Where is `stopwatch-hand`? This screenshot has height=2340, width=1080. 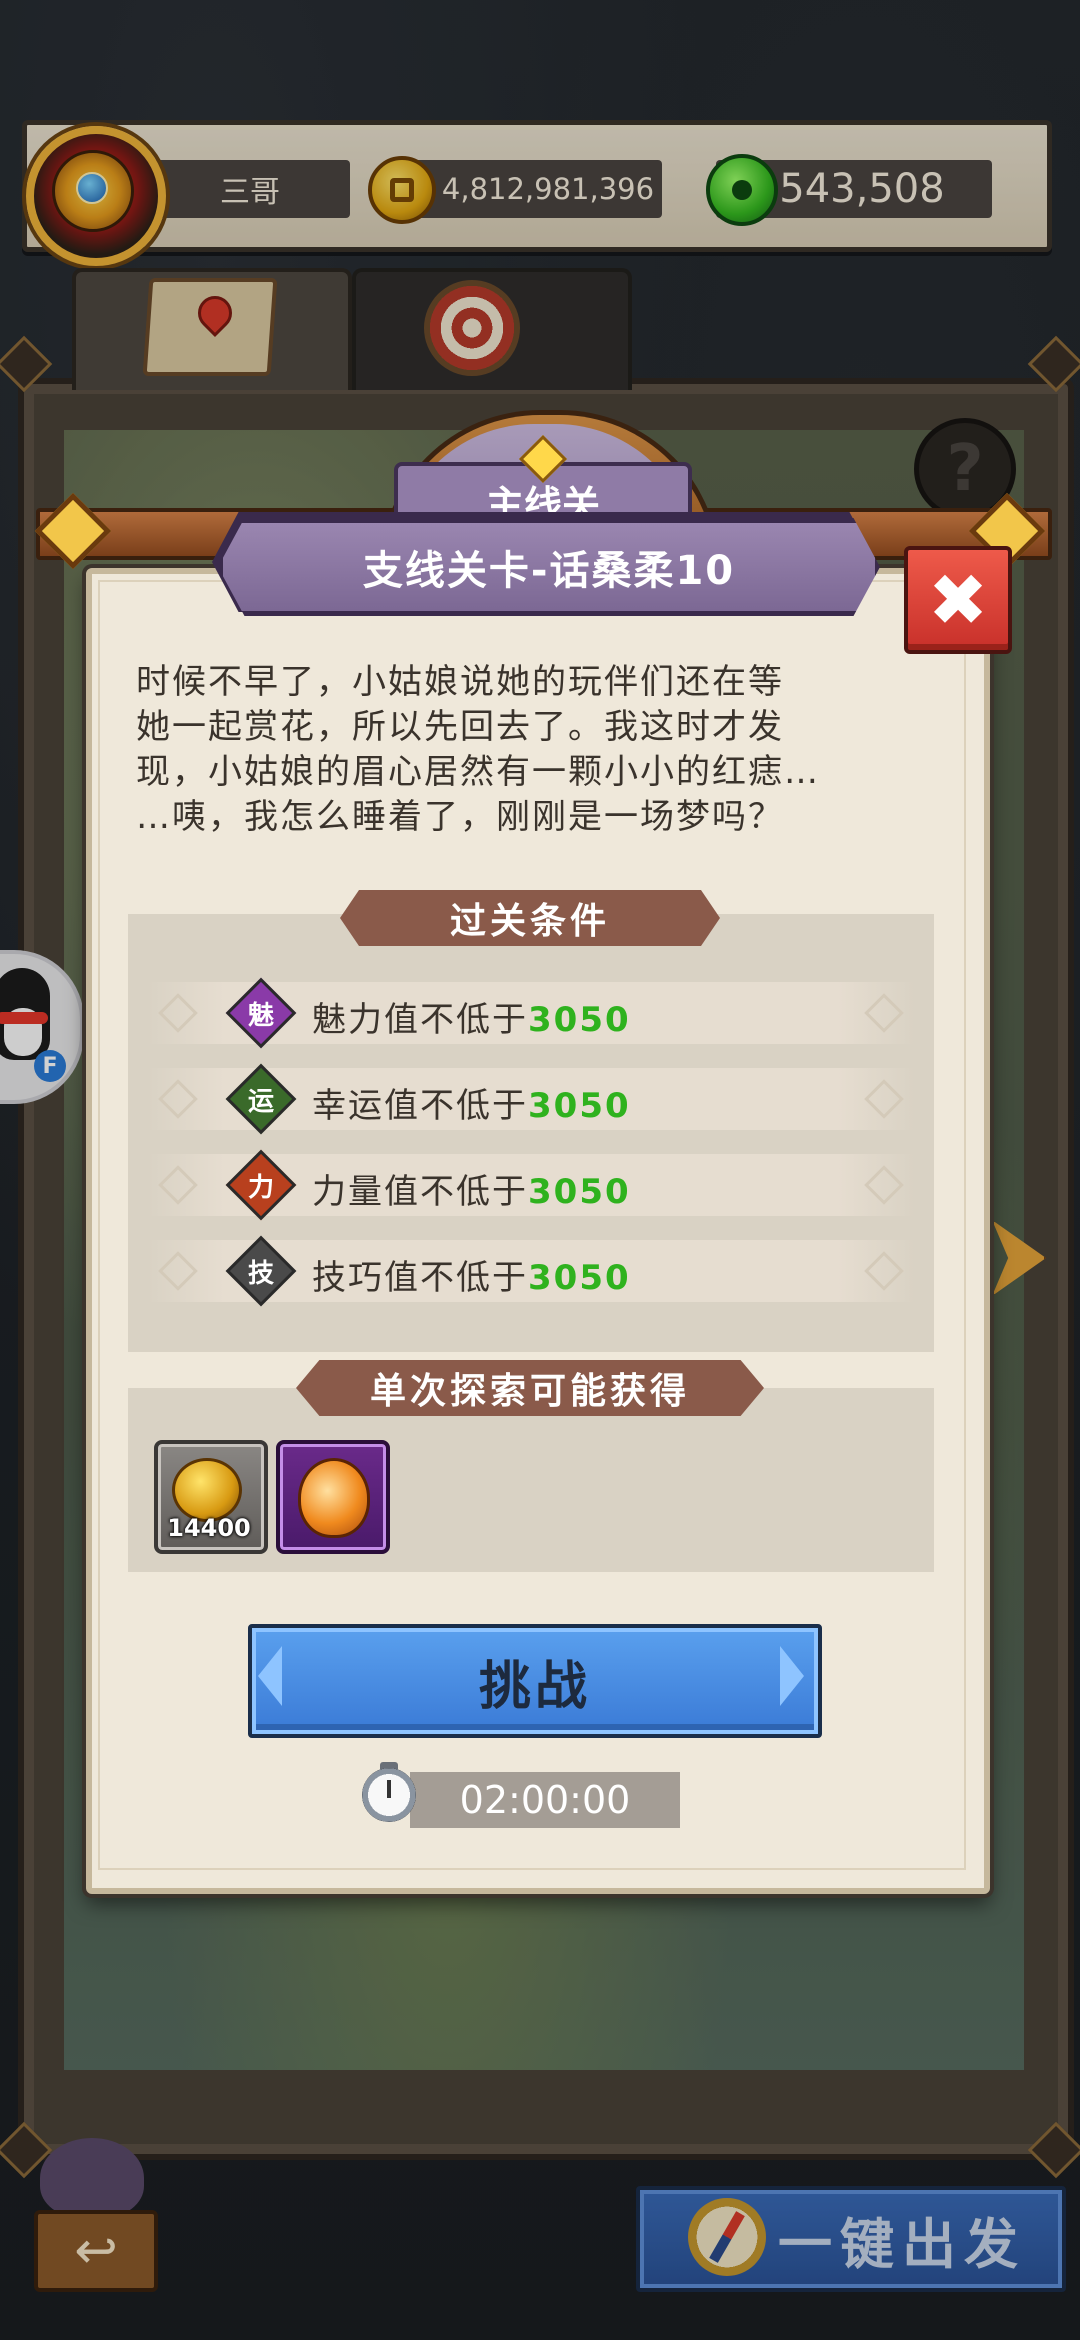 stopwatch-hand is located at coordinates (389, 1789).